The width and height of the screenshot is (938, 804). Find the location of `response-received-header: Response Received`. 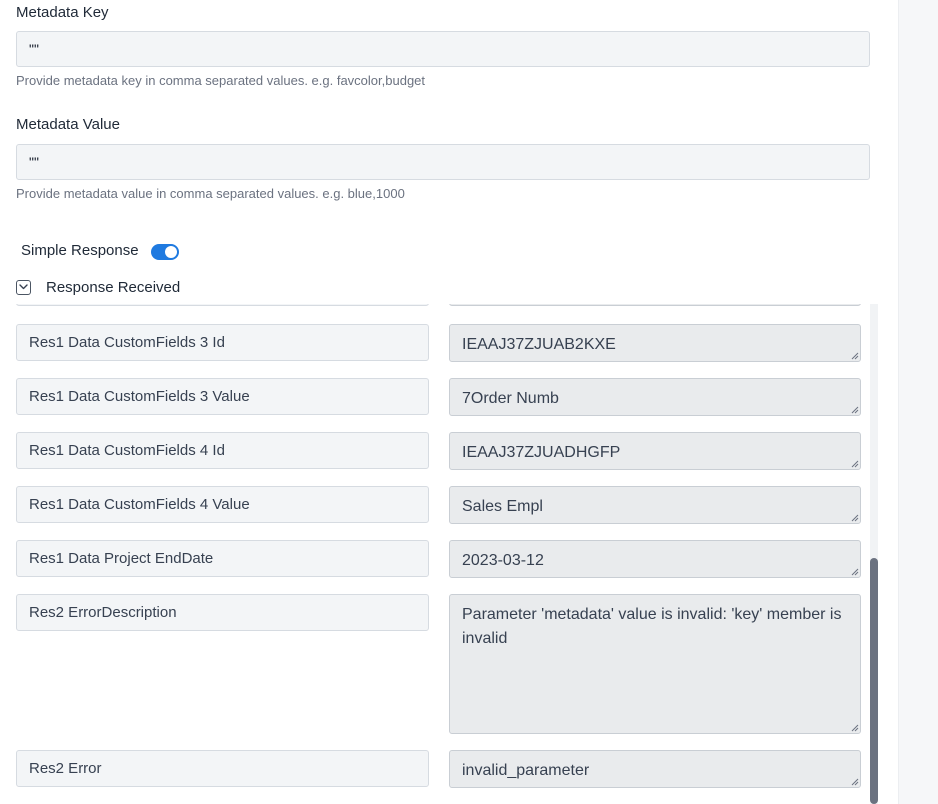

response-received-header: Response Received is located at coordinates (98, 287).